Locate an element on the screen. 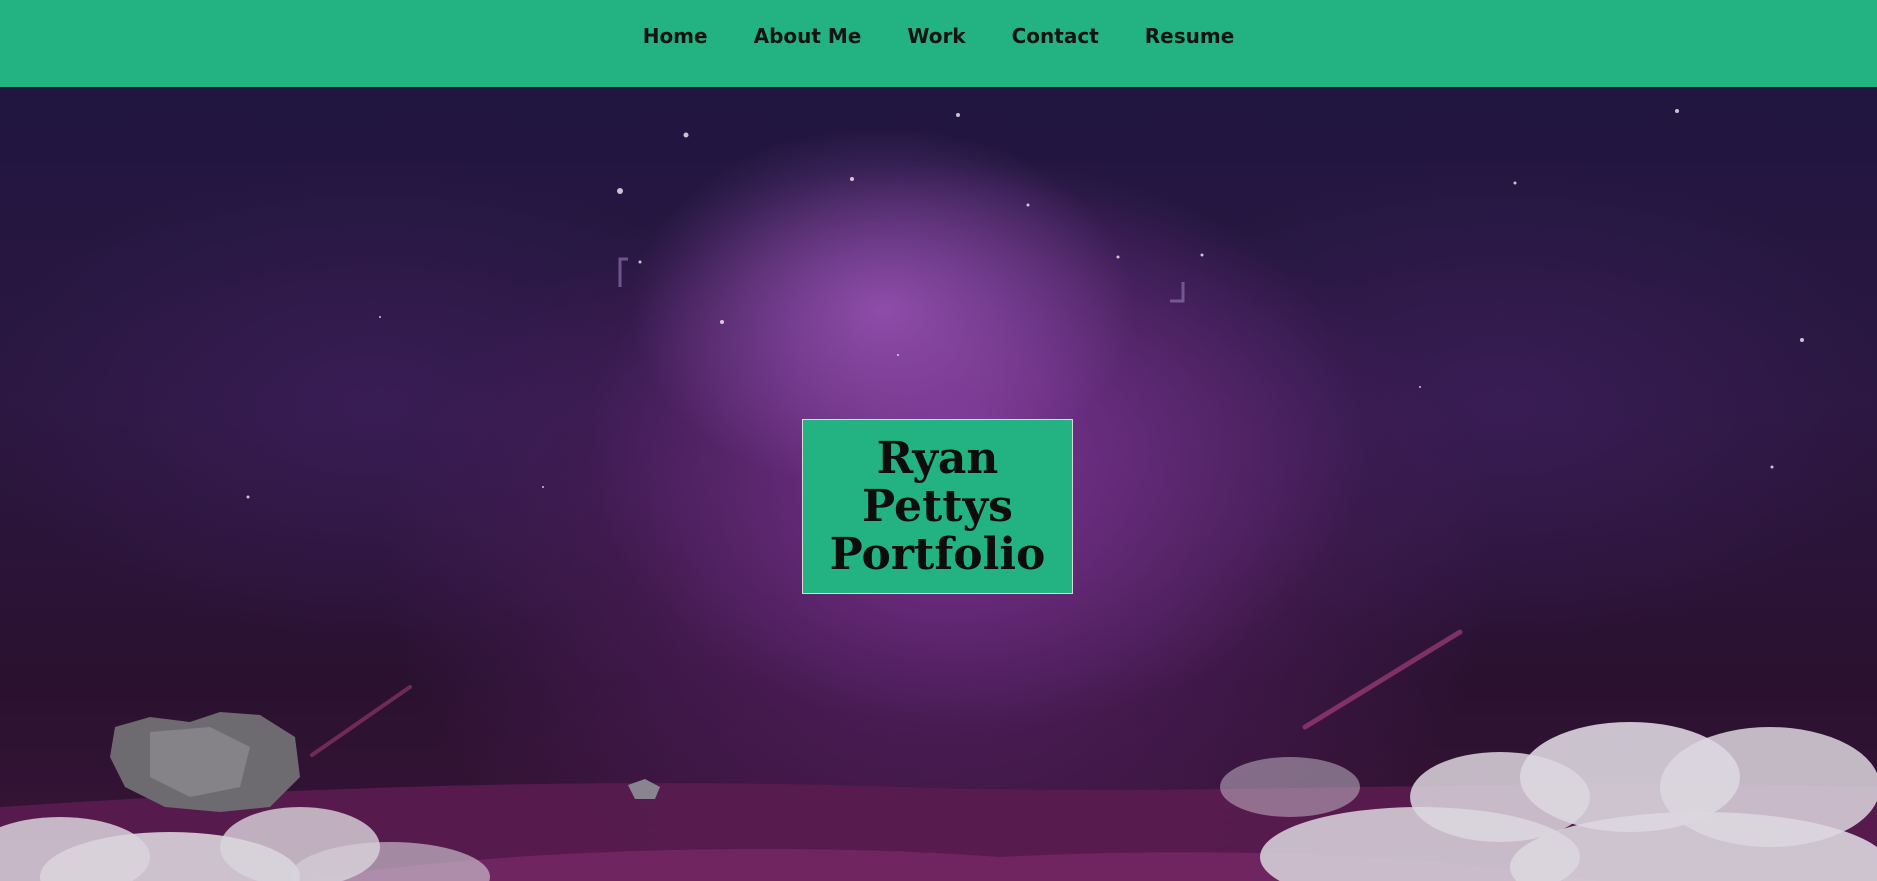 The image size is (1877, 881). page-title: Ryan Pettys Portfolio is located at coordinates (937, 506).